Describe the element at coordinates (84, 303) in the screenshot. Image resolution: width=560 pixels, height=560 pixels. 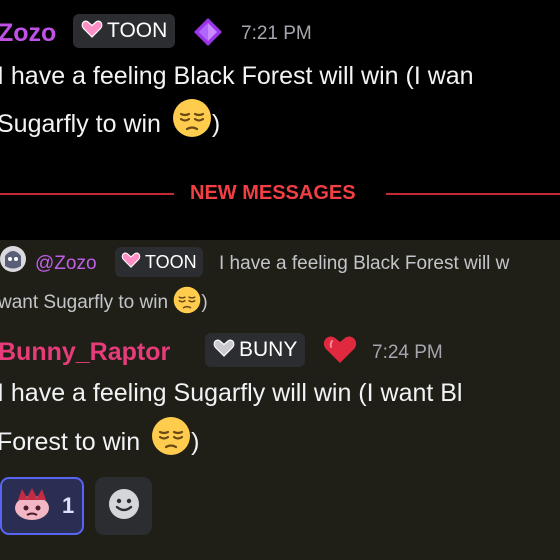
I see `reply-line-2-text: want Sugarfly to win` at that location.